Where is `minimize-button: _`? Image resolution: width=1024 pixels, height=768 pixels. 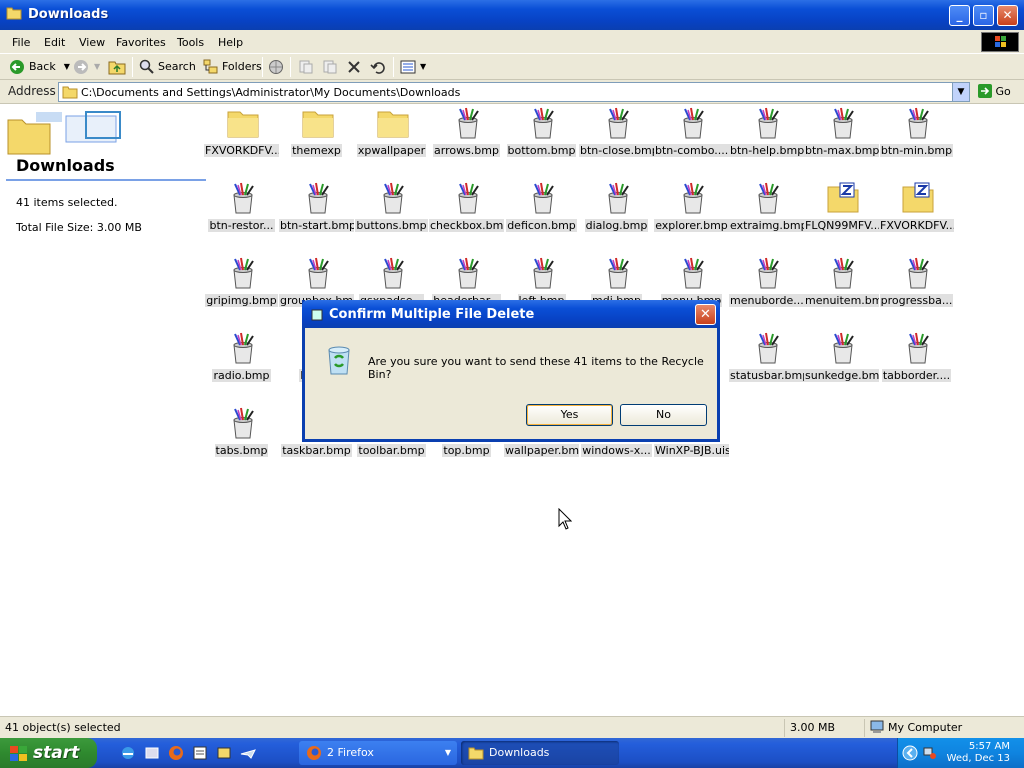
minimize-button: _ is located at coordinates (959, 15).